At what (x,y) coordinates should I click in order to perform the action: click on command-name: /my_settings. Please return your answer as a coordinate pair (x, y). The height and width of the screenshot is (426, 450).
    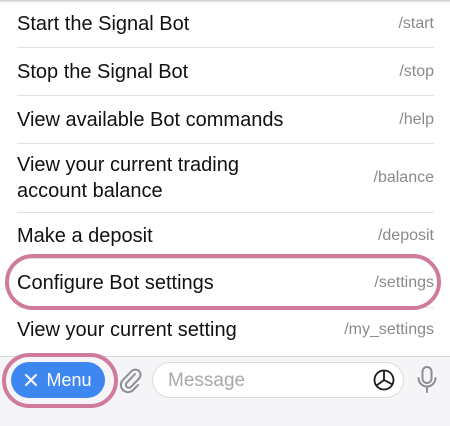
    Looking at the image, I should click on (389, 329).